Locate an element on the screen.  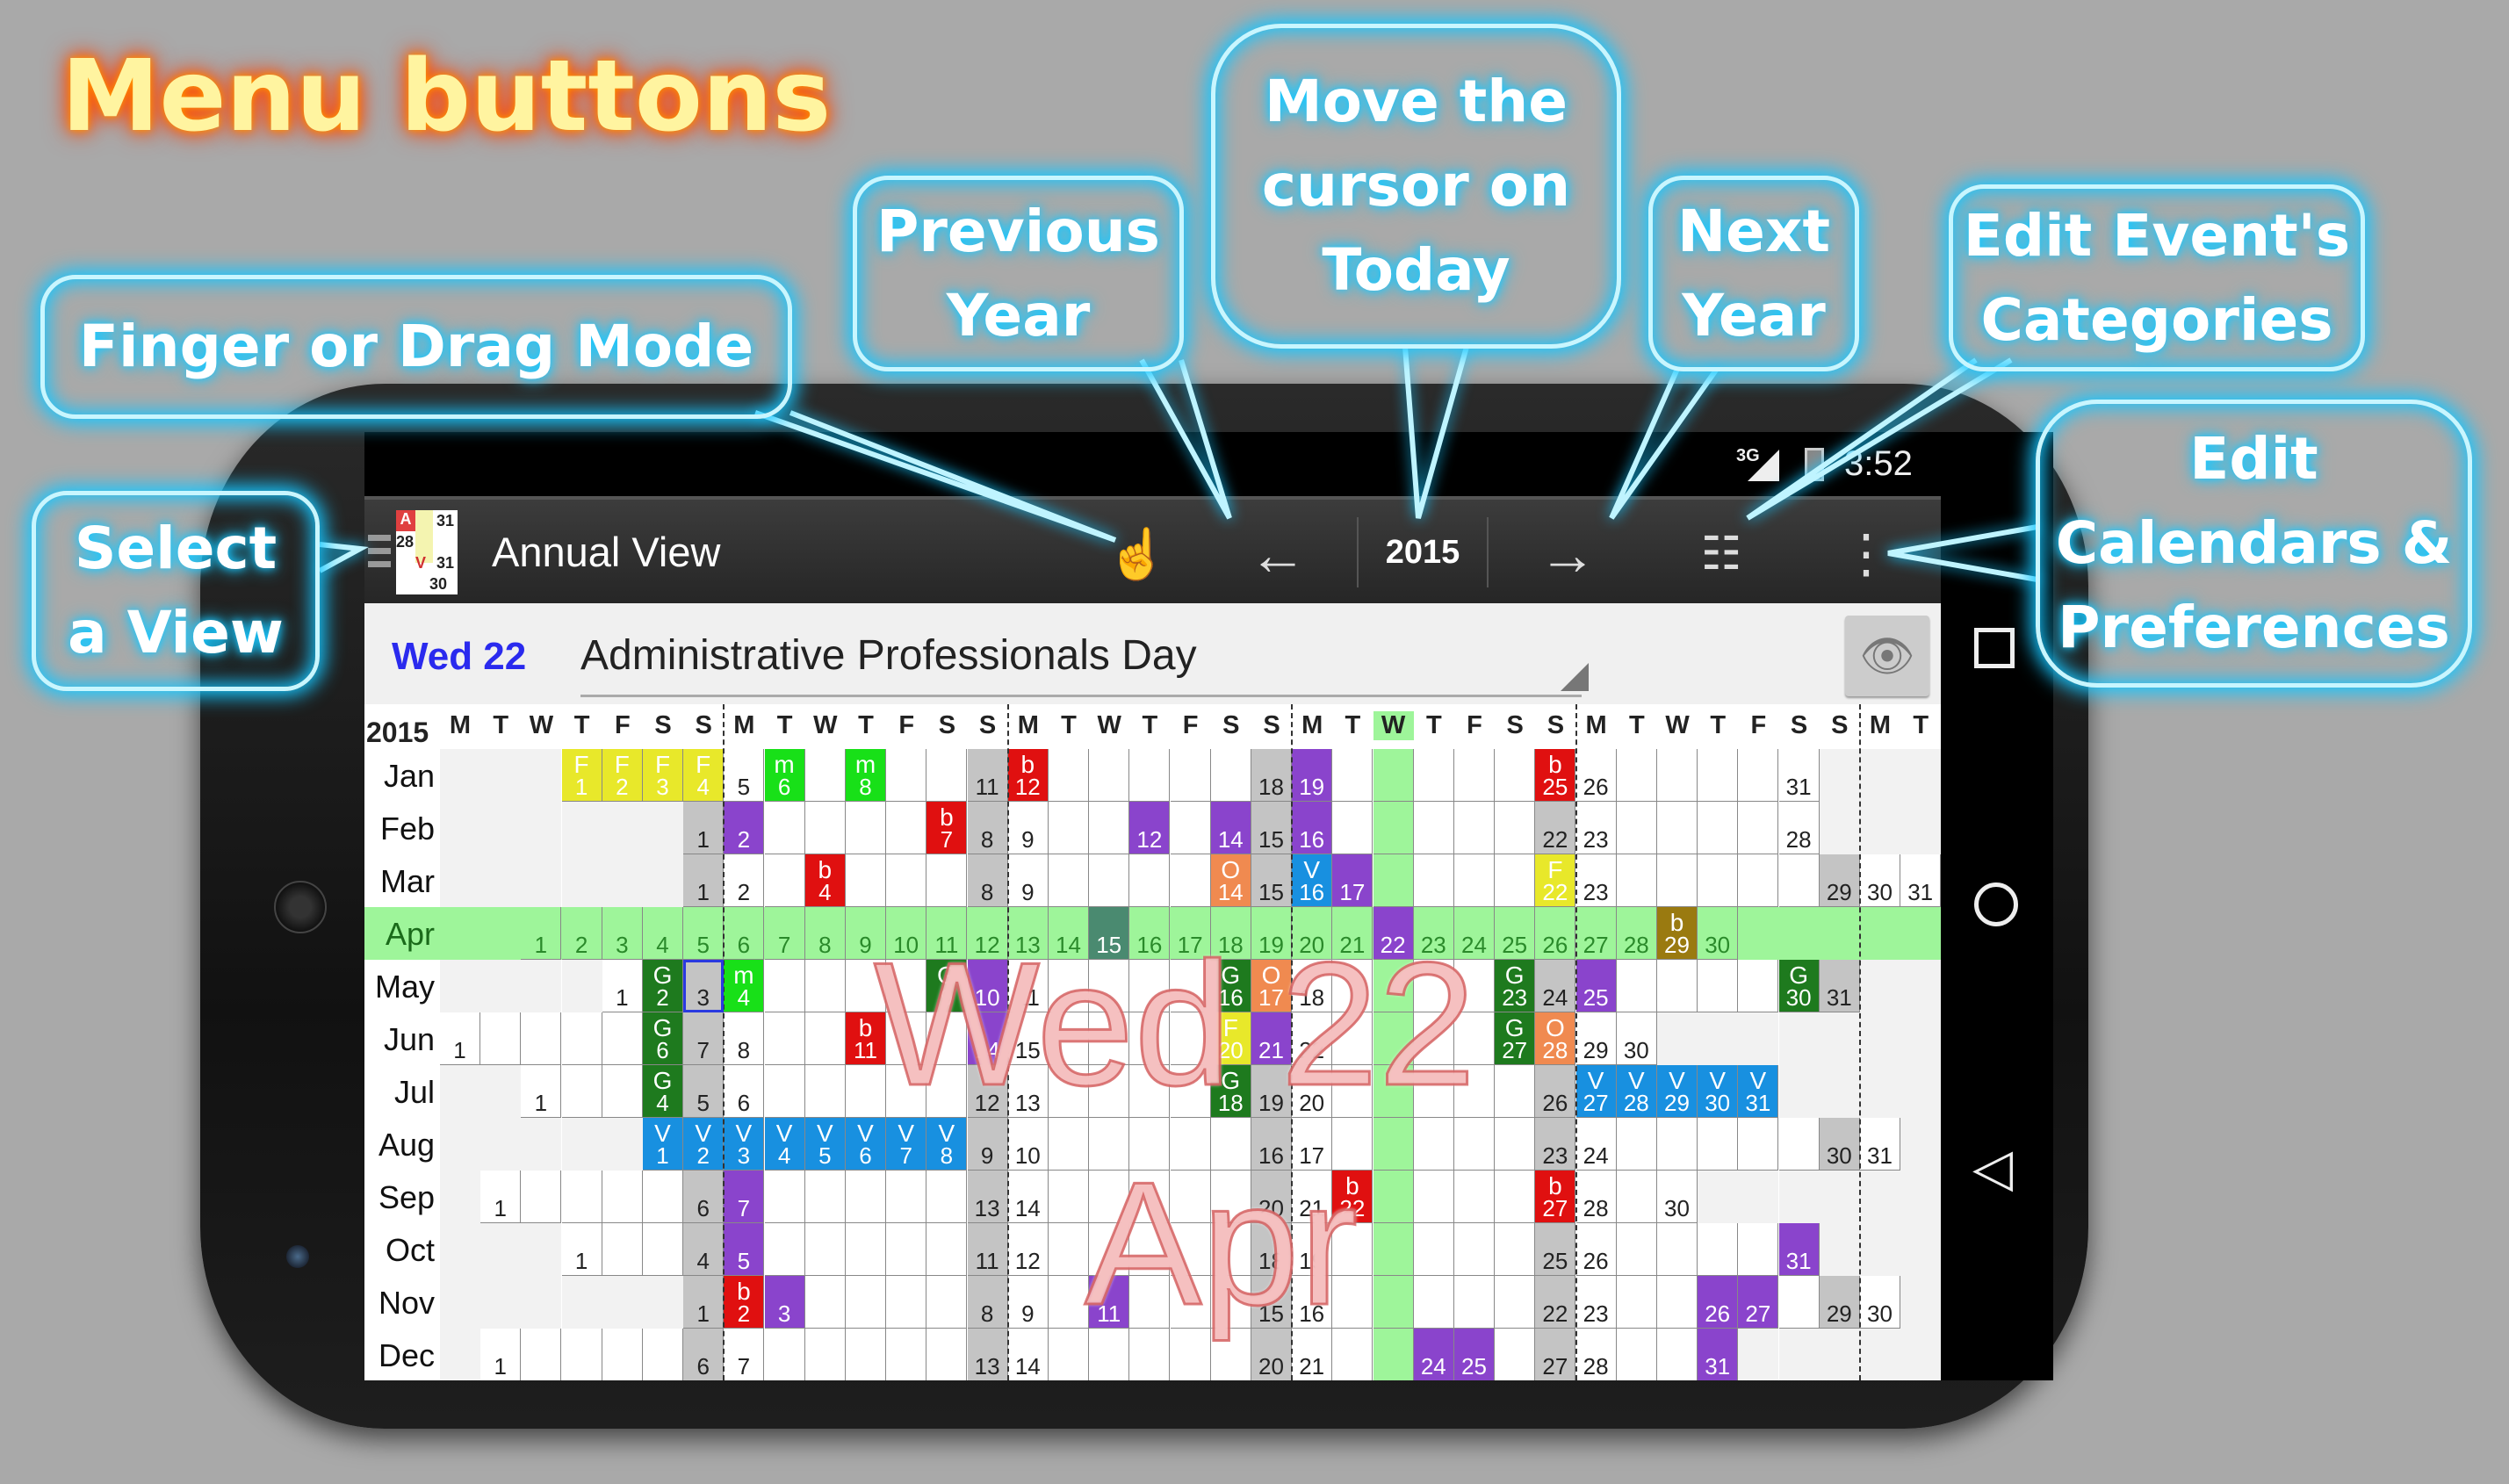
callout-select-view: Select a View is located at coordinates (176, 591).